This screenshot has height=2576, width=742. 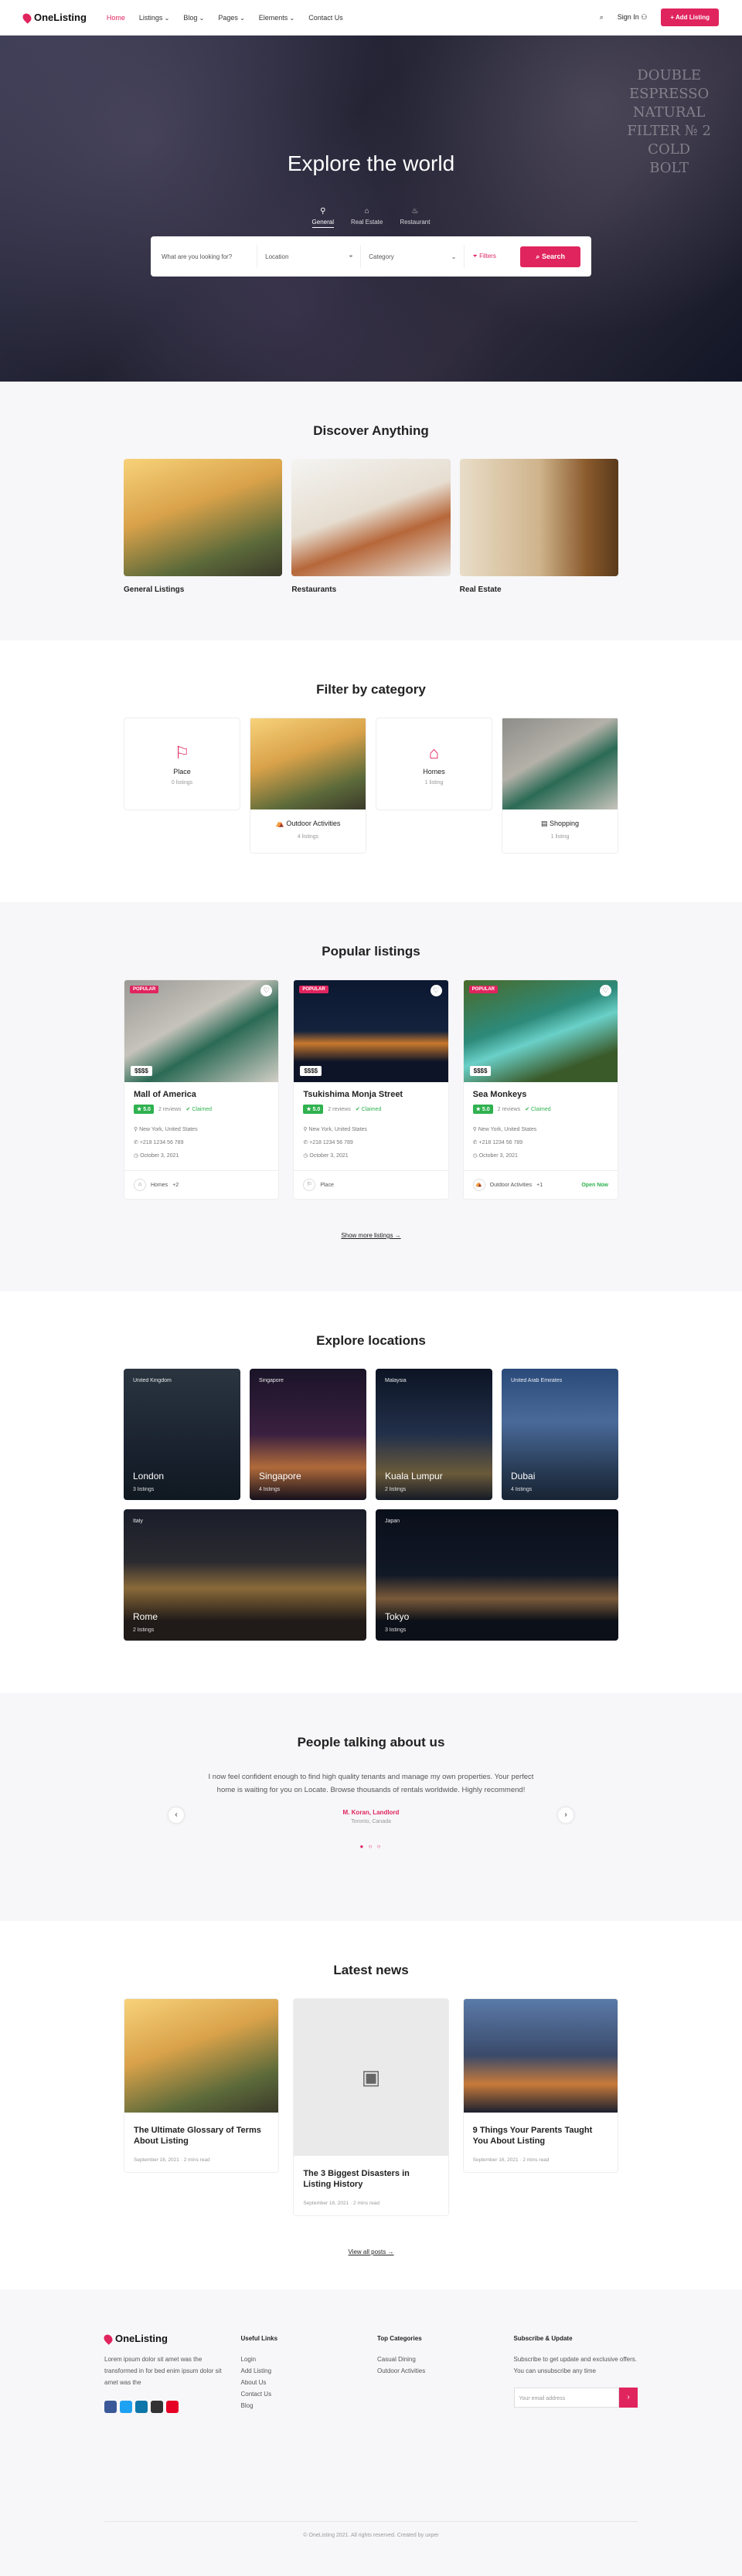 I want to click on category-card-shopping: ▤ Shopping 1 listing, so click(x=560, y=786).